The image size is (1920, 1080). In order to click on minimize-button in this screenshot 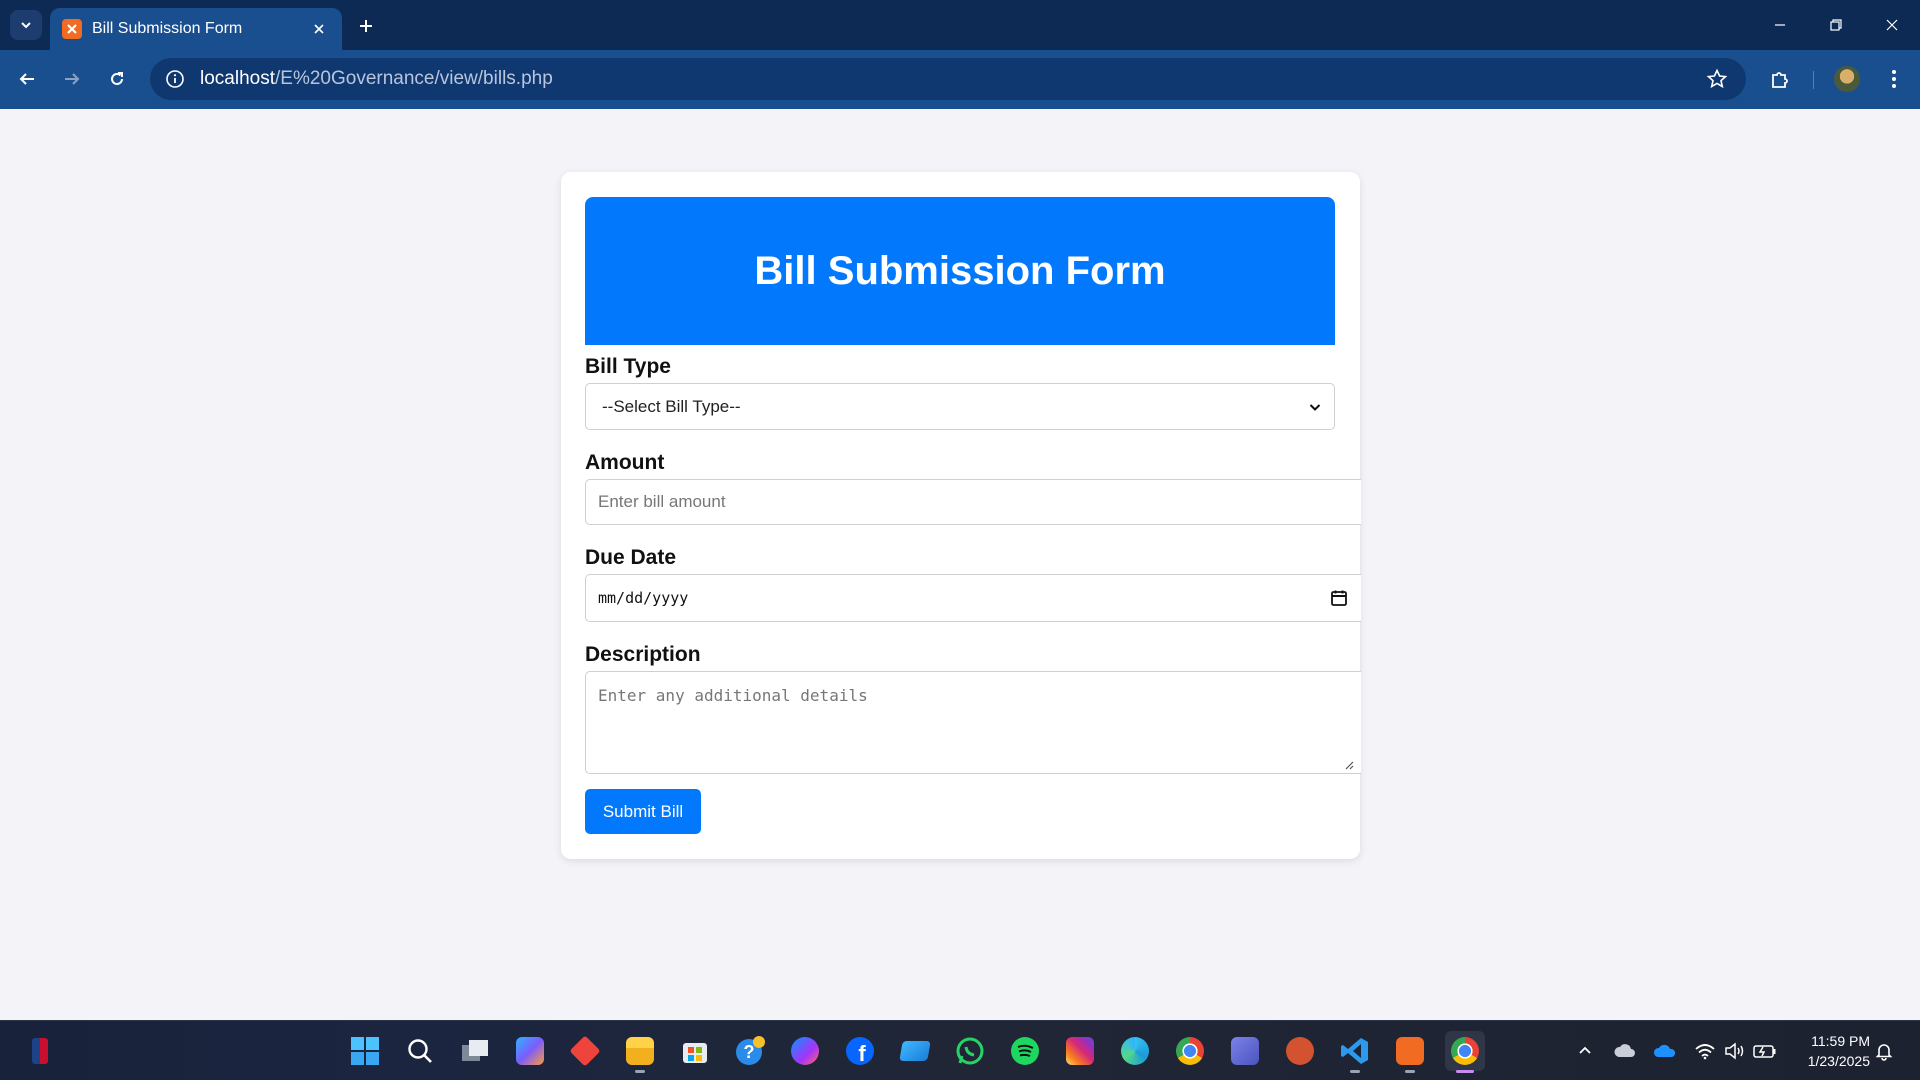, I will do `click(1780, 25)`.